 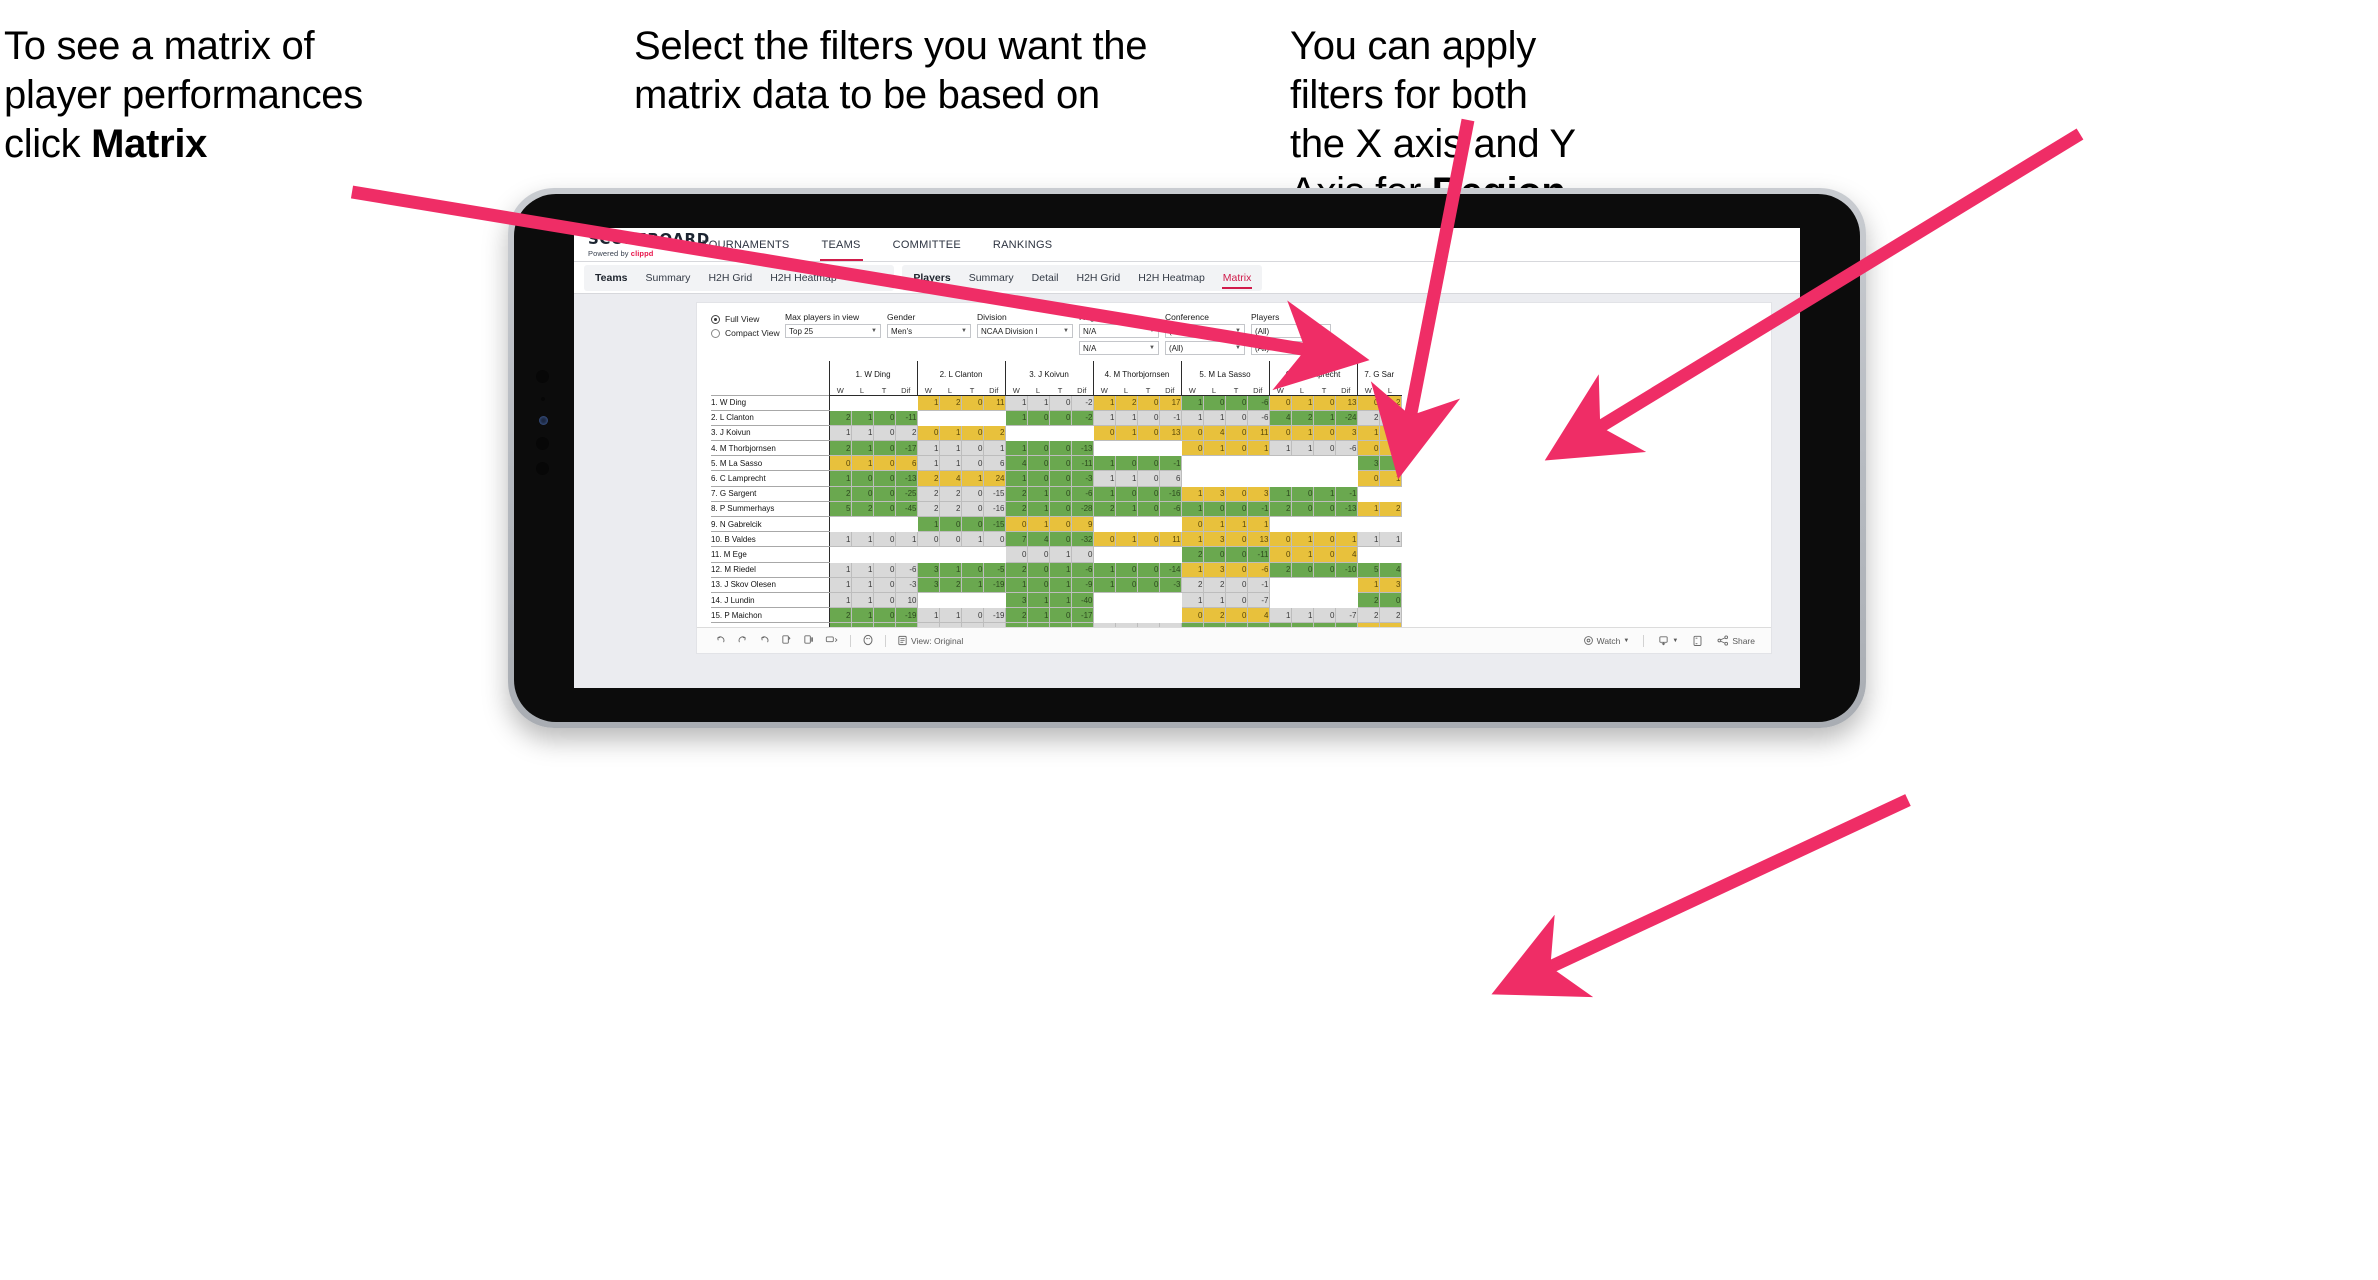 What do you see at coordinates (1119, 331) in the screenshot?
I see `filter-region-select-x: N/A ▼` at bounding box center [1119, 331].